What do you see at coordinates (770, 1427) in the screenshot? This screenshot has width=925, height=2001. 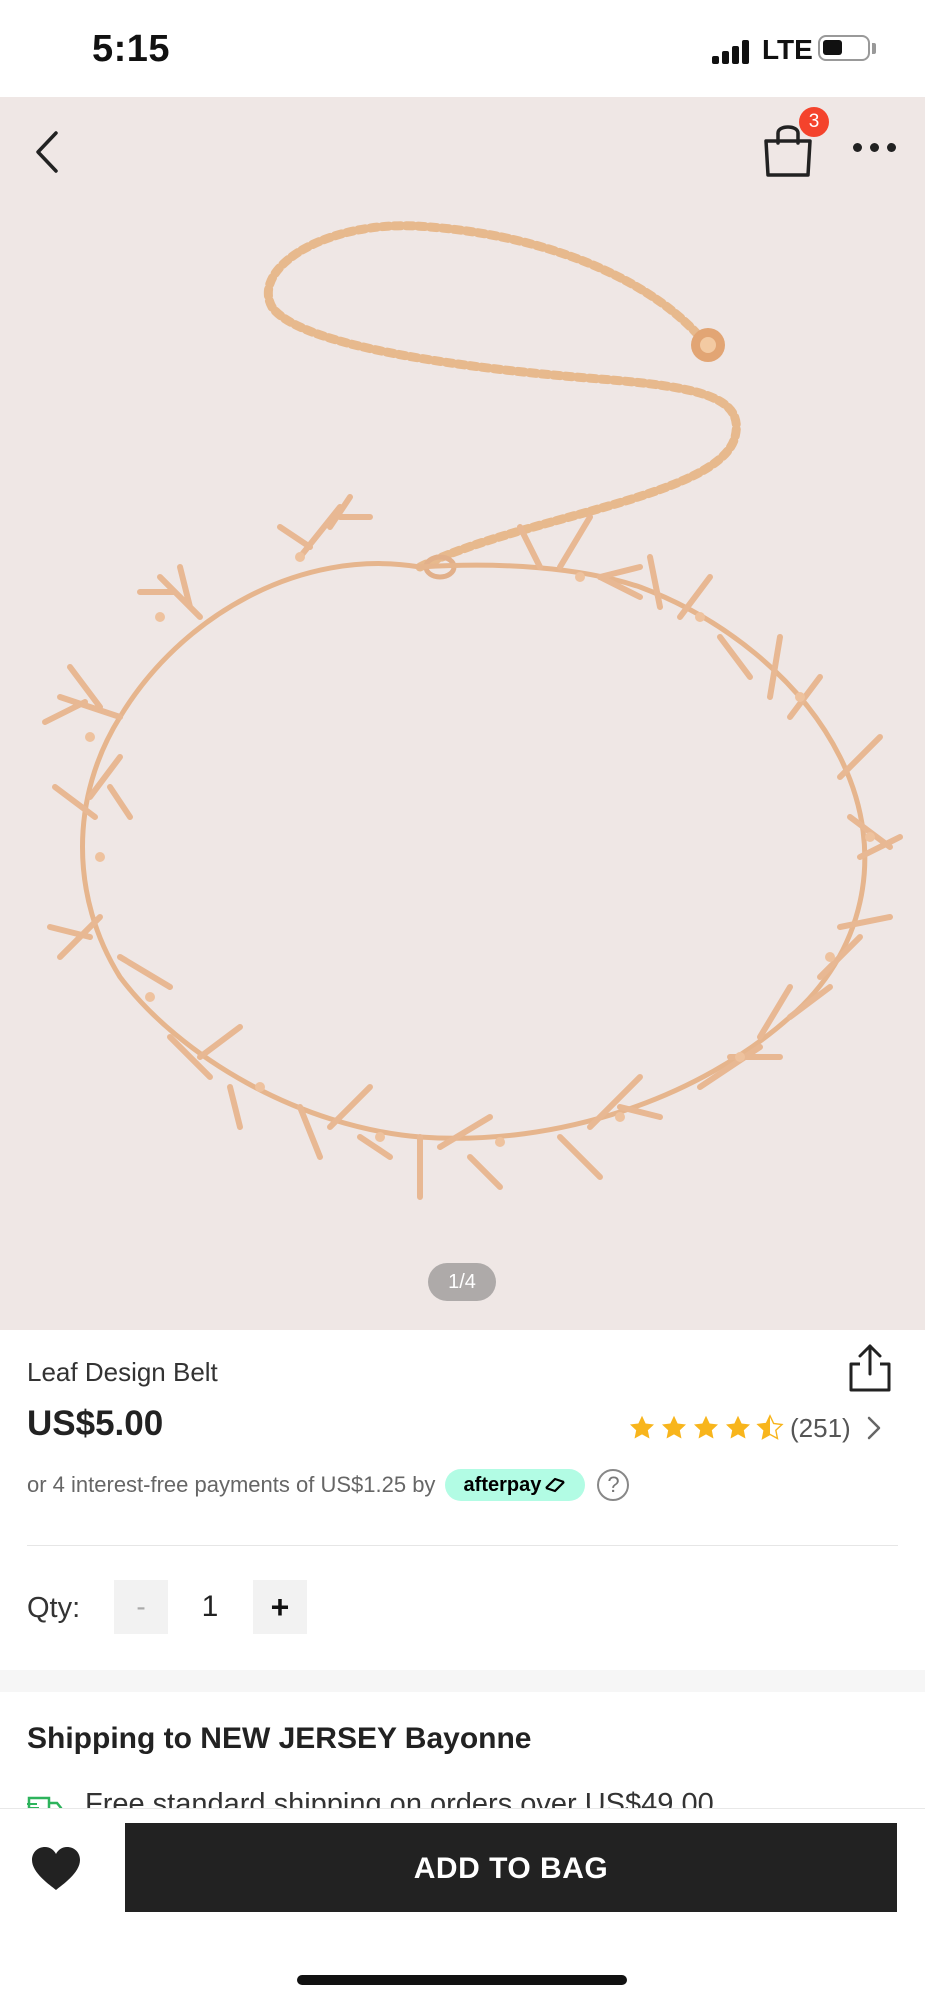 I see `half-star-icon` at bounding box center [770, 1427].